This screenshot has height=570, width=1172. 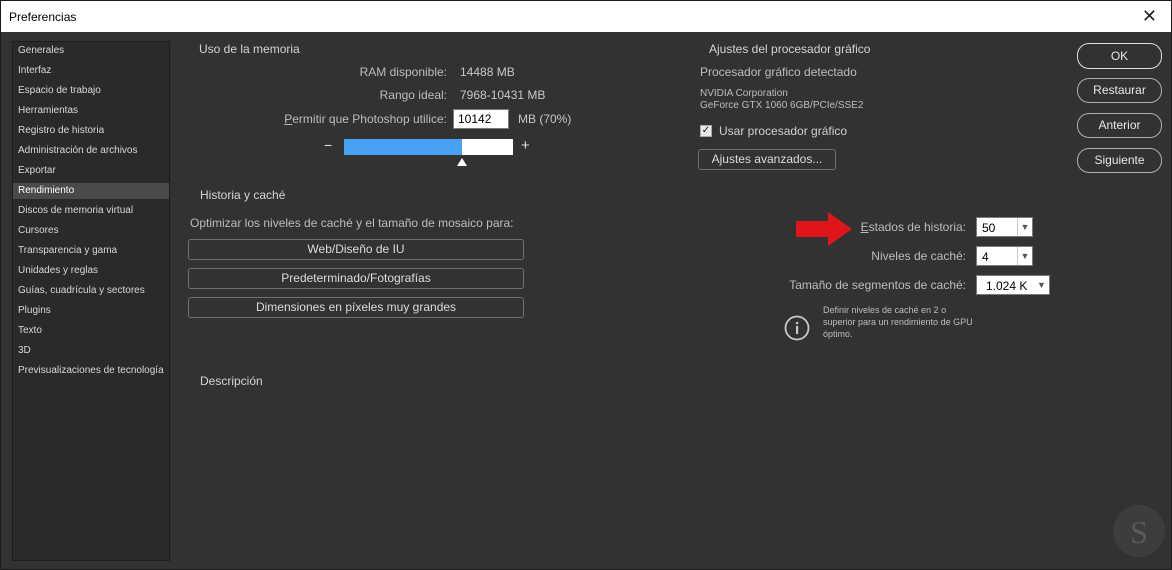 I want to click on next-button: Siguiente, so click(x=1119, y=160).